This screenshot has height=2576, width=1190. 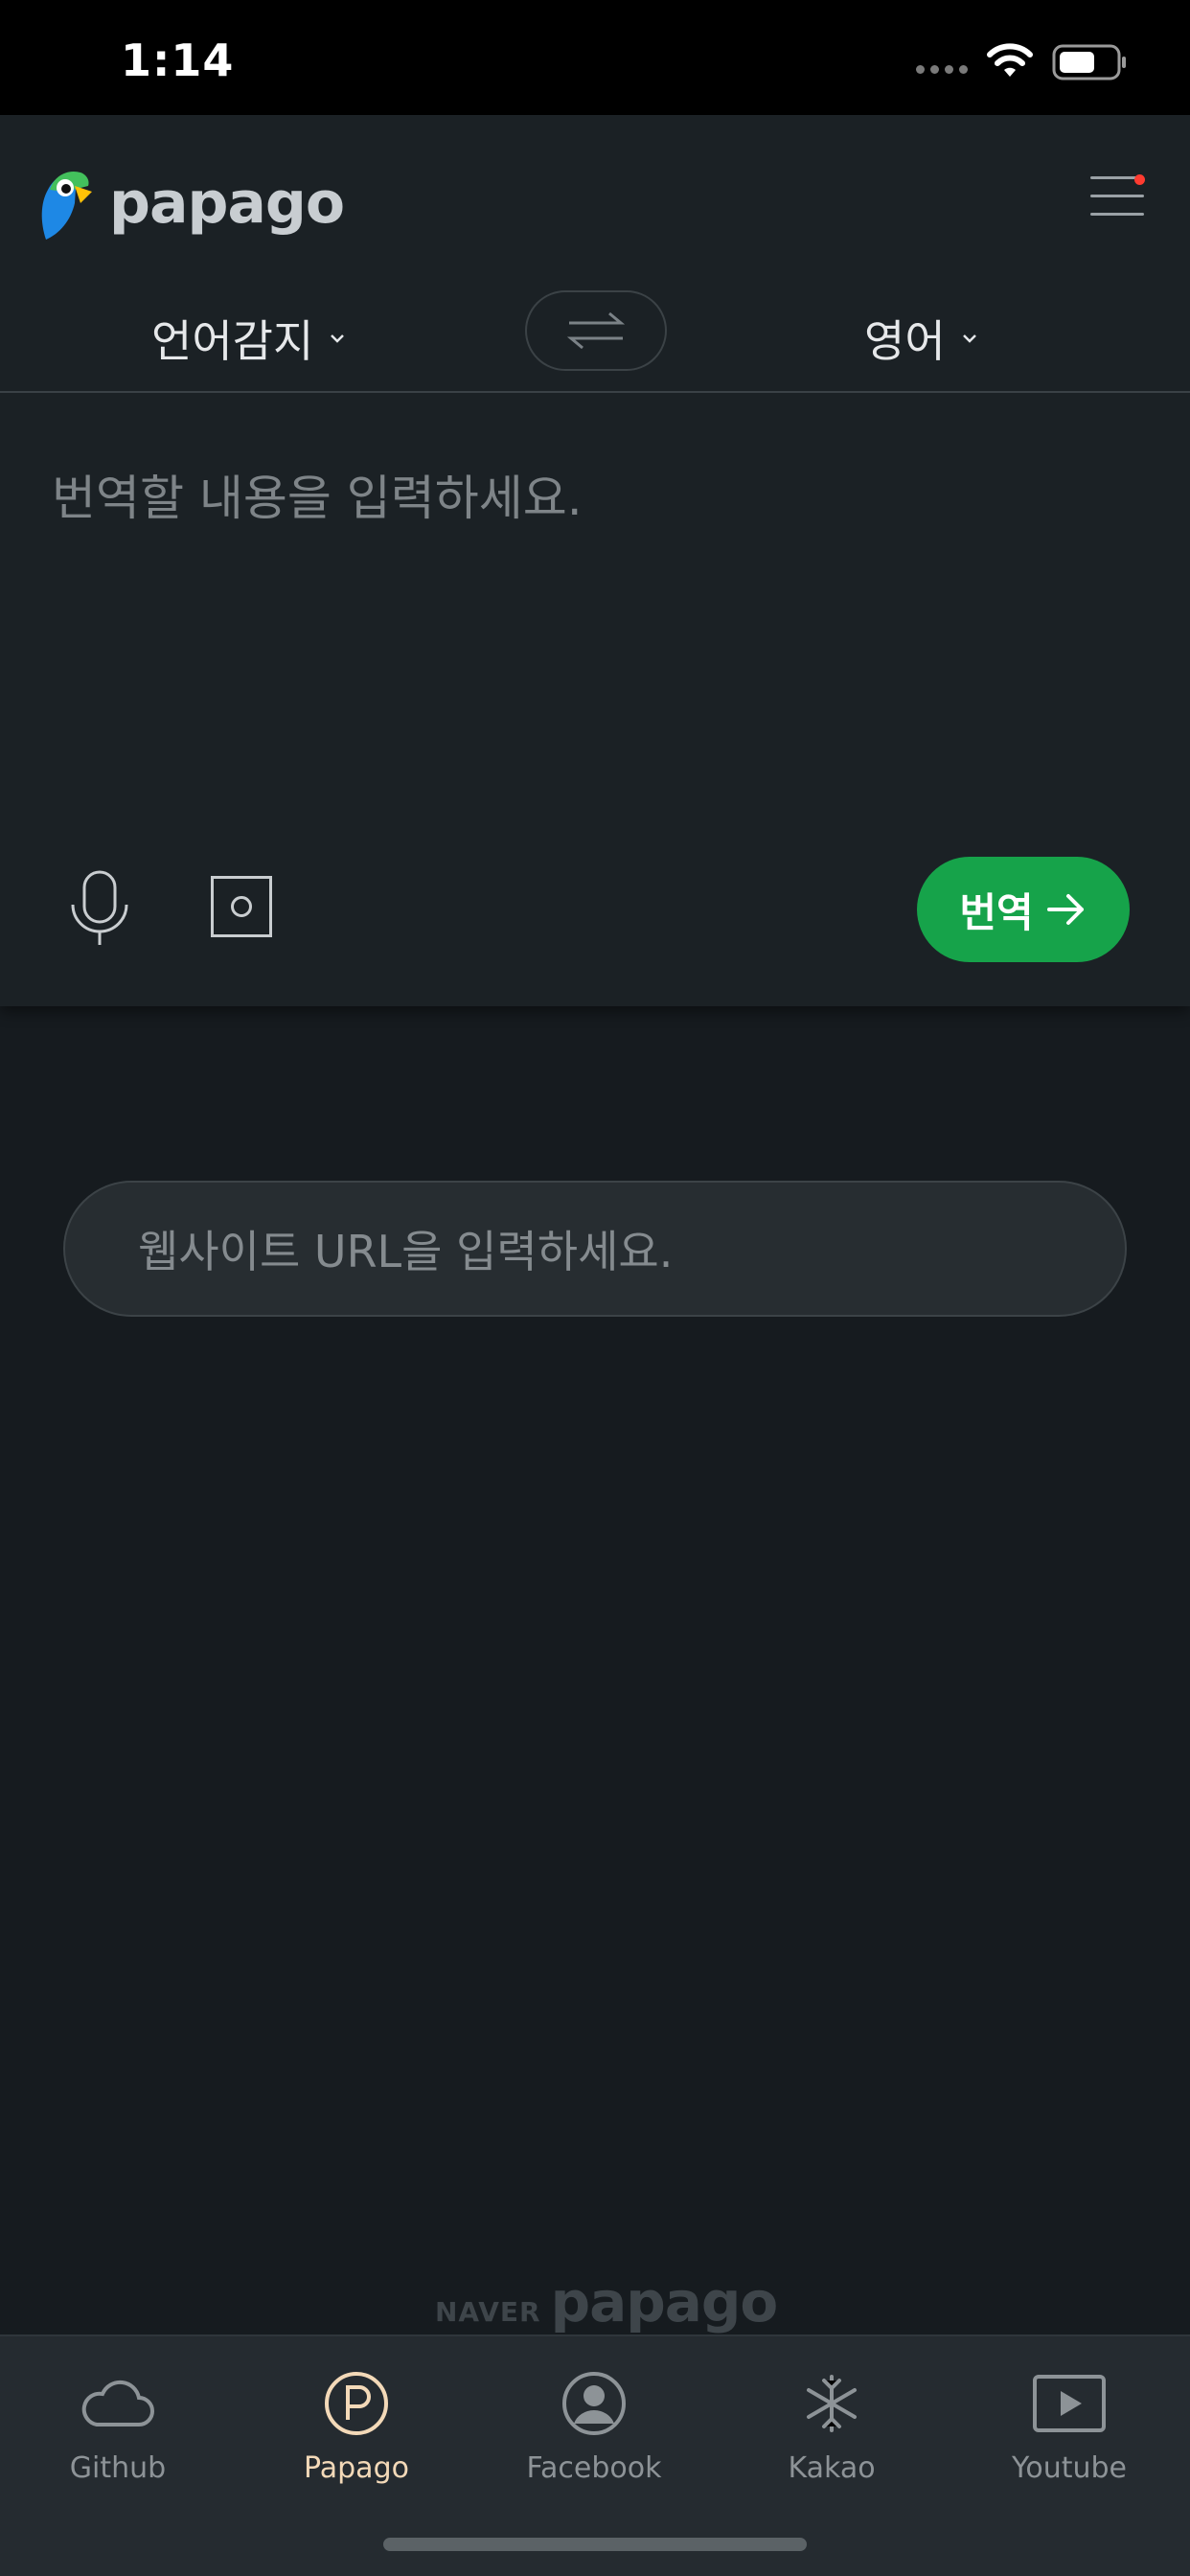 What do you see at coordinates (118, 2403) in the screenshot?
I see `cloud-icon` at bounding box center [118, 2403].